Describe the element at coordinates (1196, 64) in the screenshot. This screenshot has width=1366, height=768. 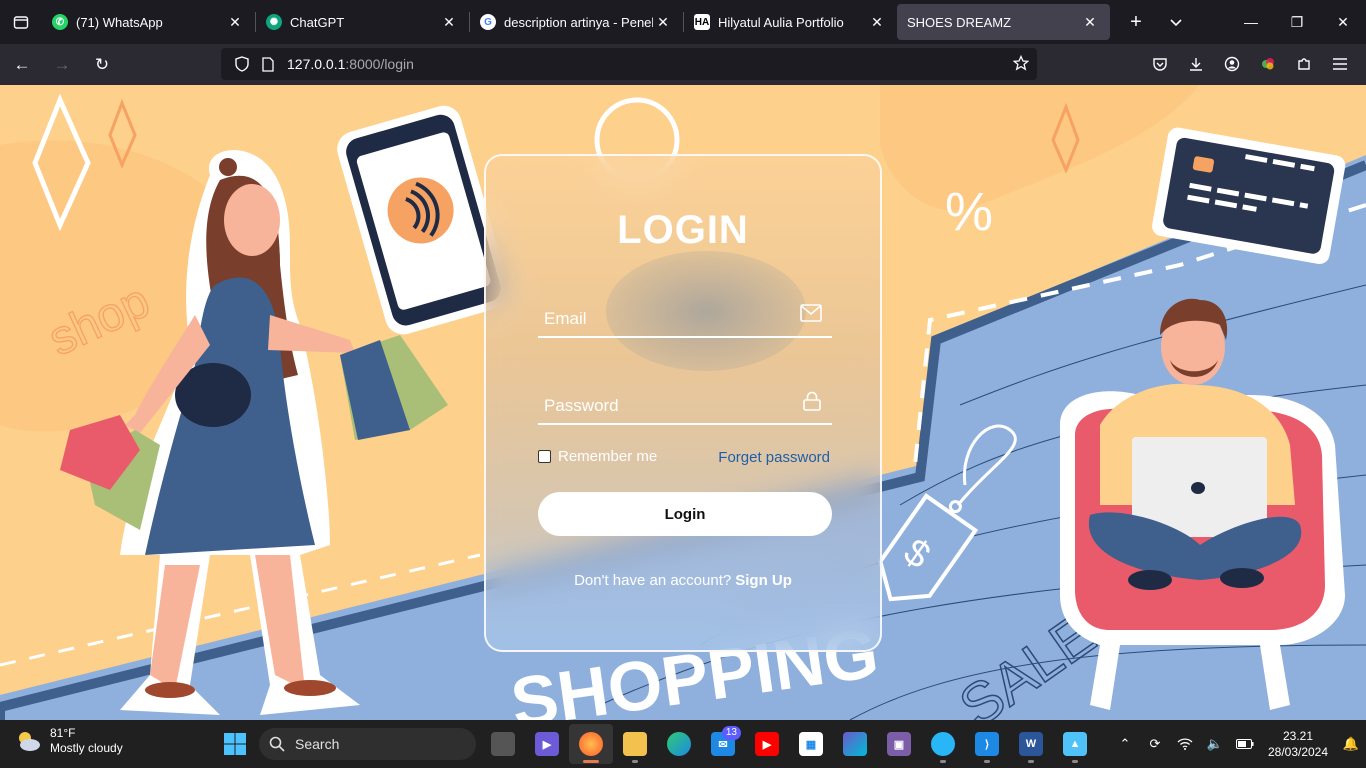
I see `download-icon` at that location.